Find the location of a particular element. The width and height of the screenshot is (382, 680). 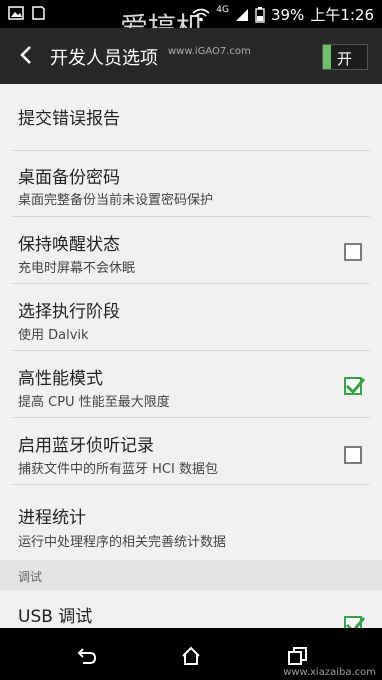

list-item-bug-report: 提交错误报告 is located at coordinates (191, 117).